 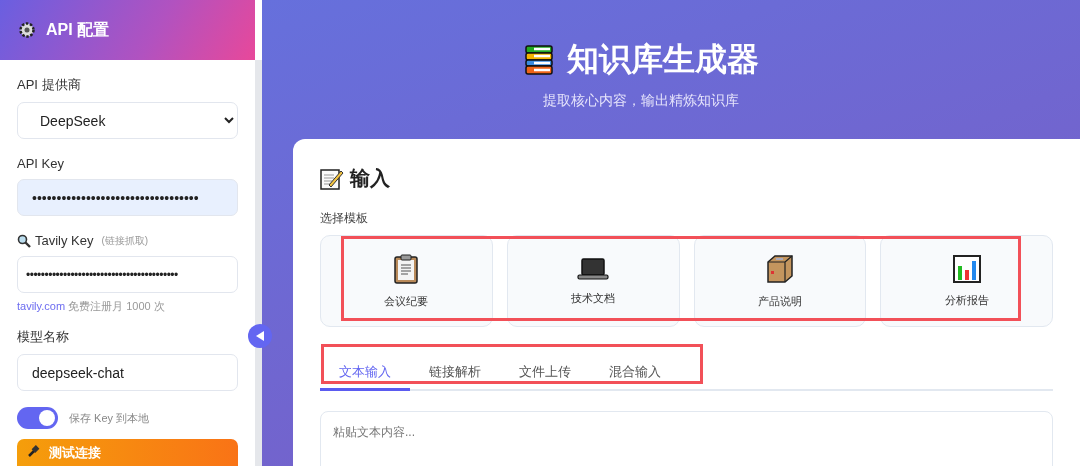 What do you see at coordinates (37, 418) in the screenshot?
I see `save-key-toggle` at bounding box center [37, 418].